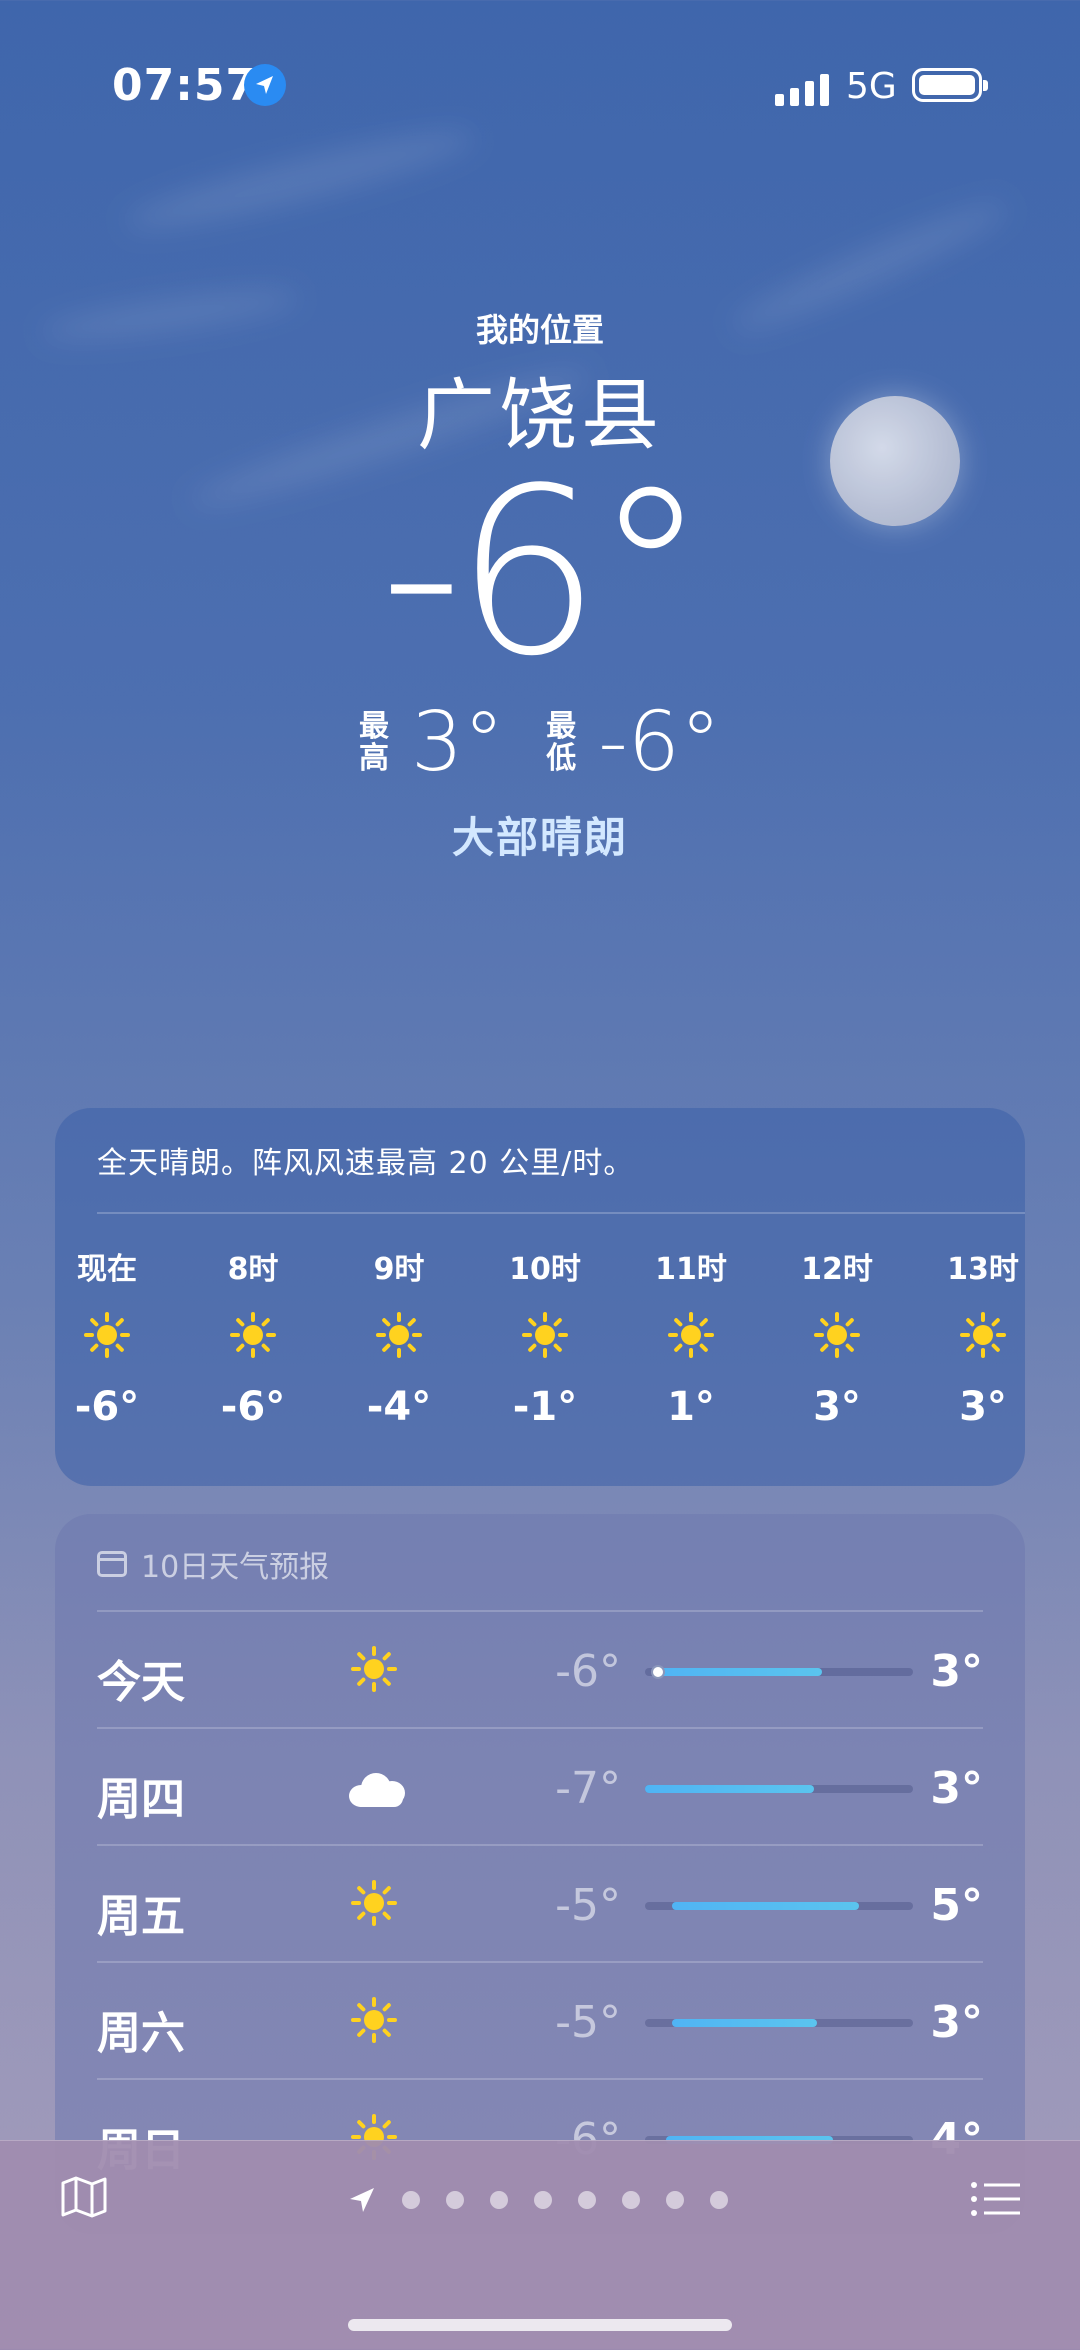 The width and height of the screenshot is (1080, 2350). I want to click on hourly-item: 10时 -1°, so click(545, 1337).